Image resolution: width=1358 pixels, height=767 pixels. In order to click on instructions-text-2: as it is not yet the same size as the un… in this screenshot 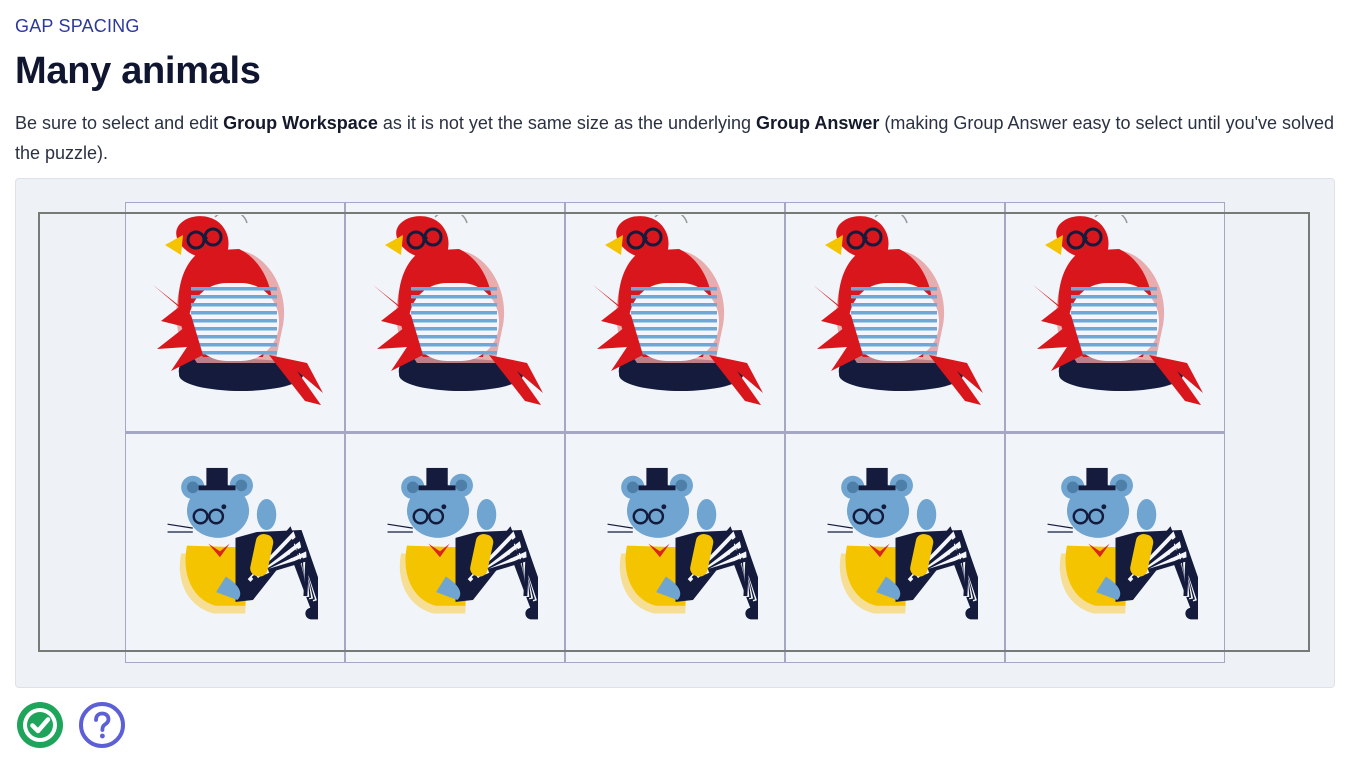, I will do `click(567, 123)`.